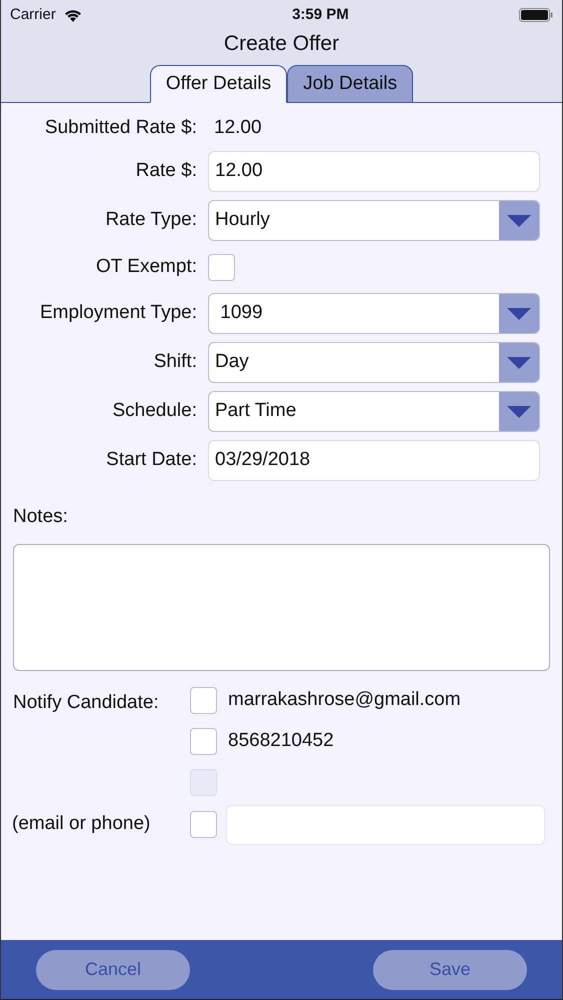 The image size is (563, 1000). What do you see at coordinates (535, 15) in the screenshot?
I see `battery-icon` at bounding box center [535, 15].